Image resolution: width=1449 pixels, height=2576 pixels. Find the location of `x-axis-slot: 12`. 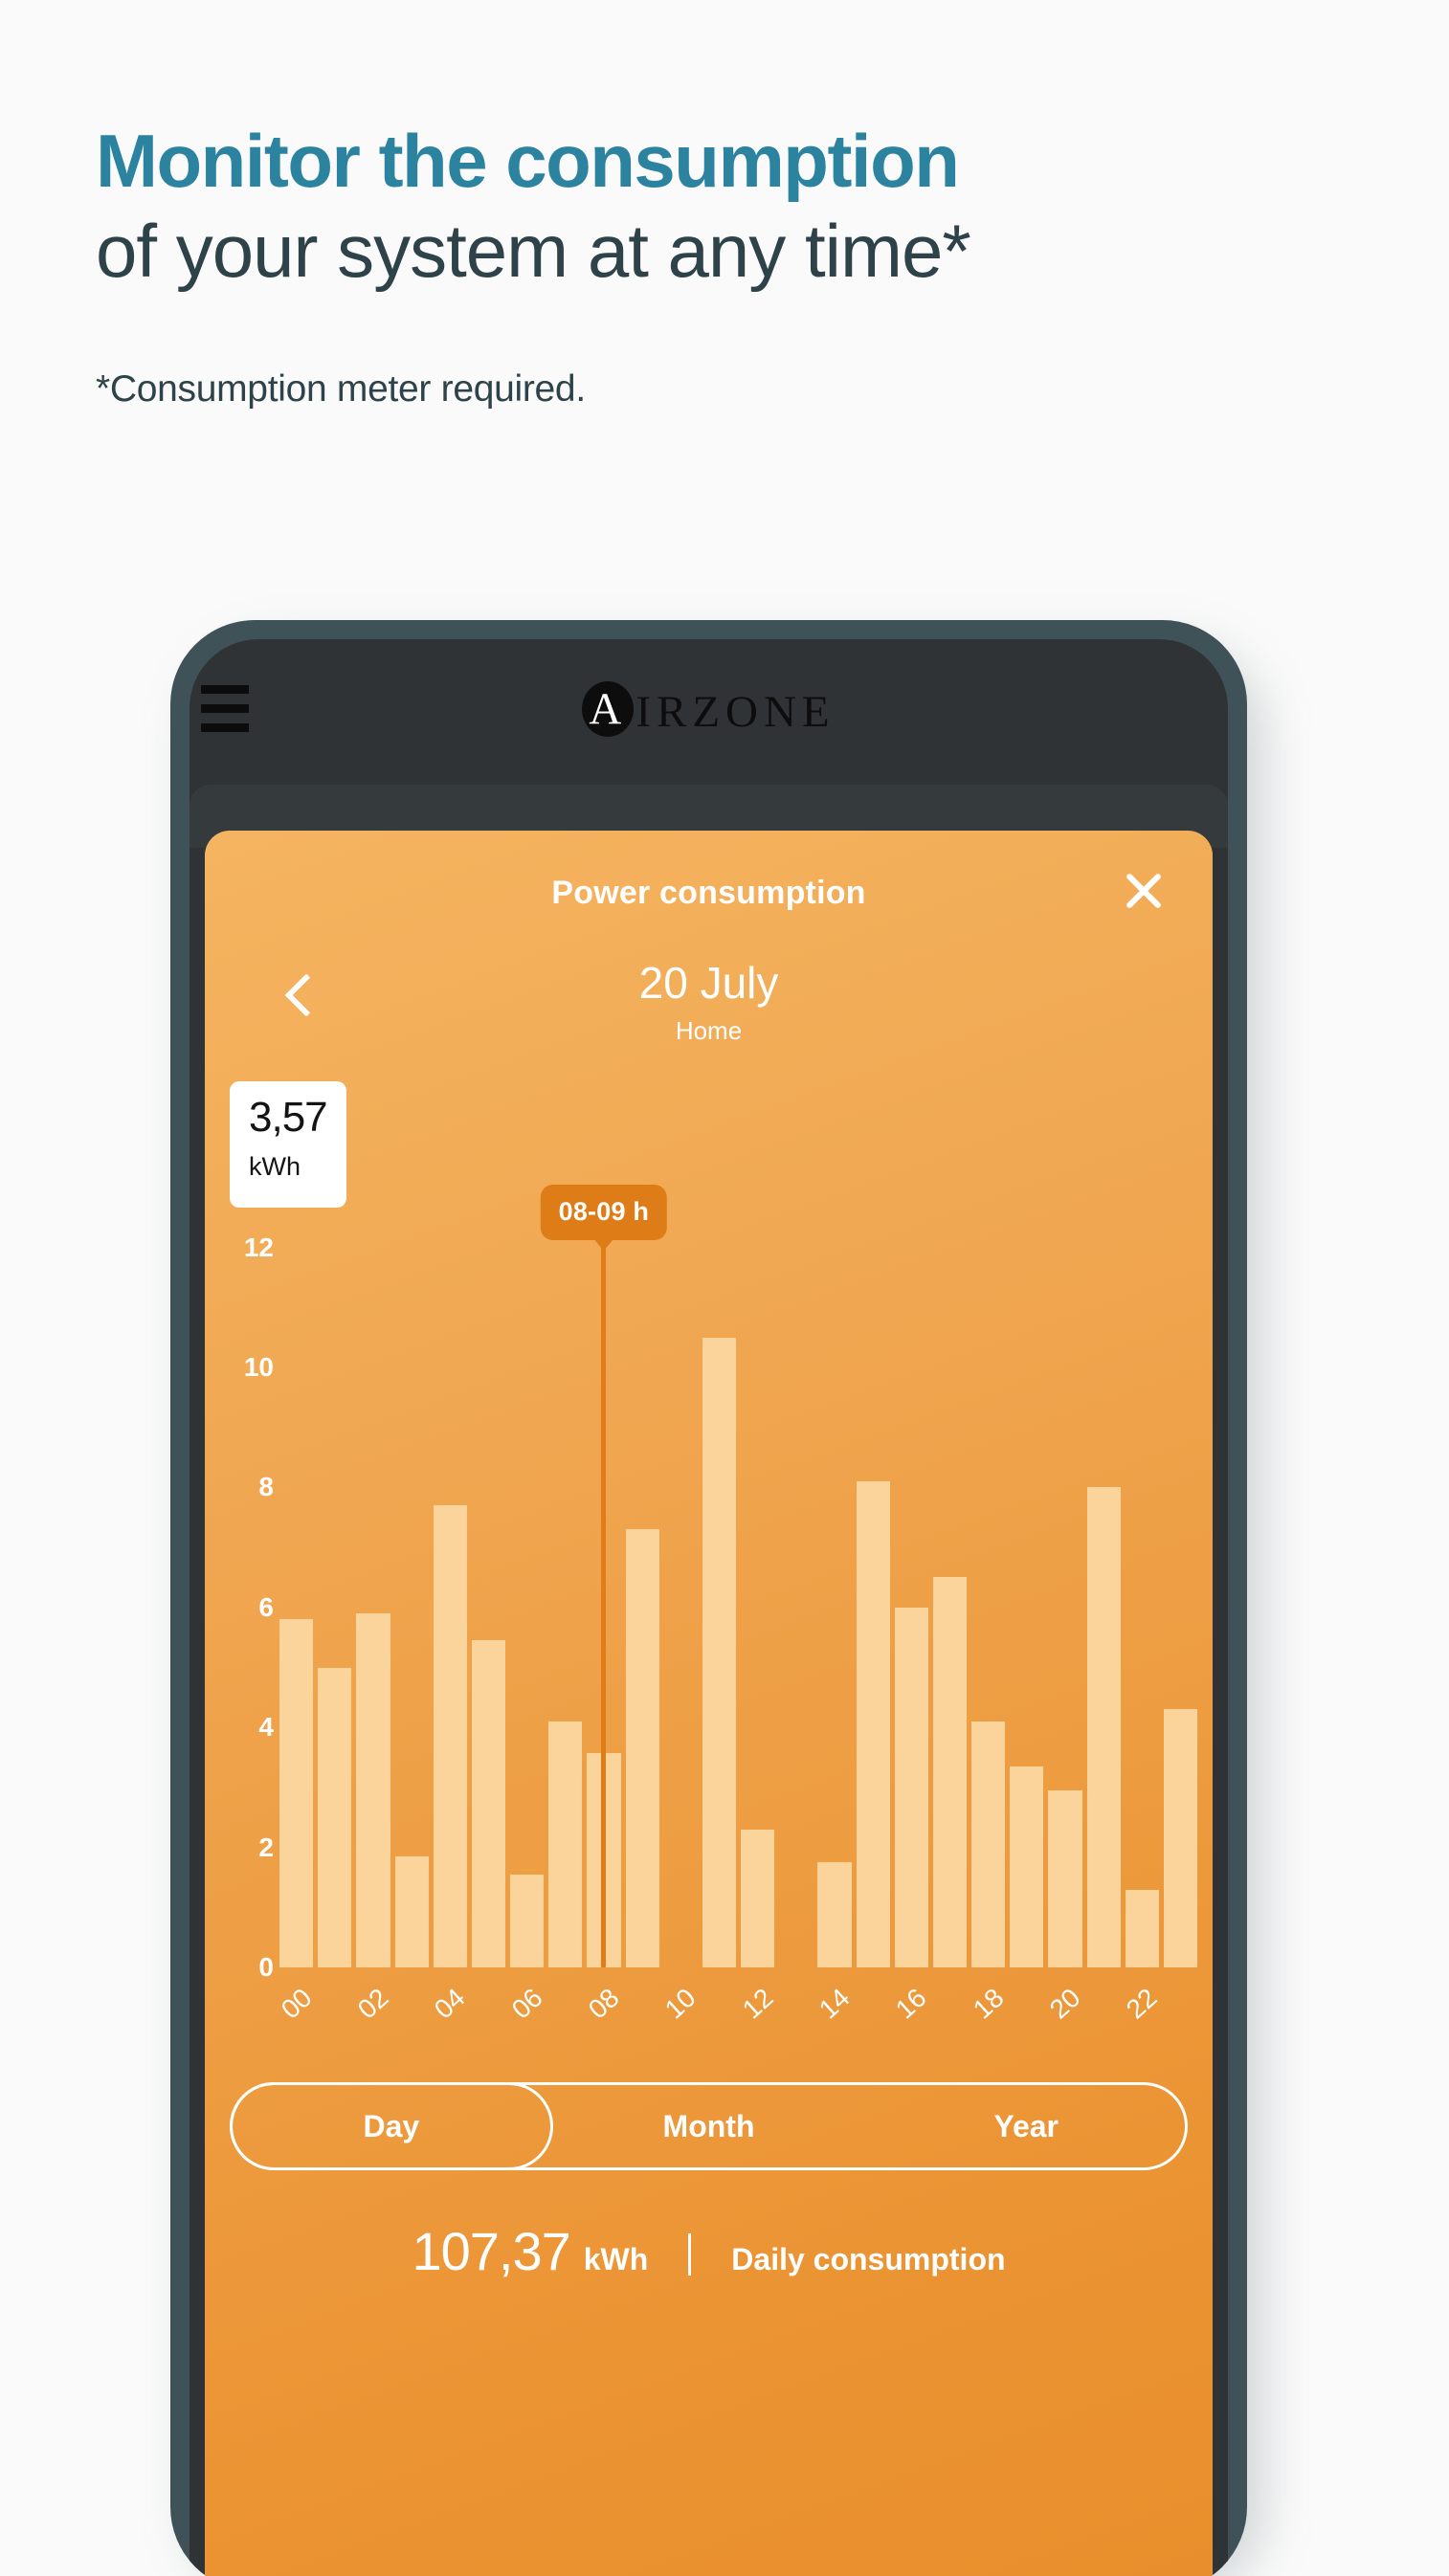

x-axis-slot: 12 is located at coordinates (757, 2014).